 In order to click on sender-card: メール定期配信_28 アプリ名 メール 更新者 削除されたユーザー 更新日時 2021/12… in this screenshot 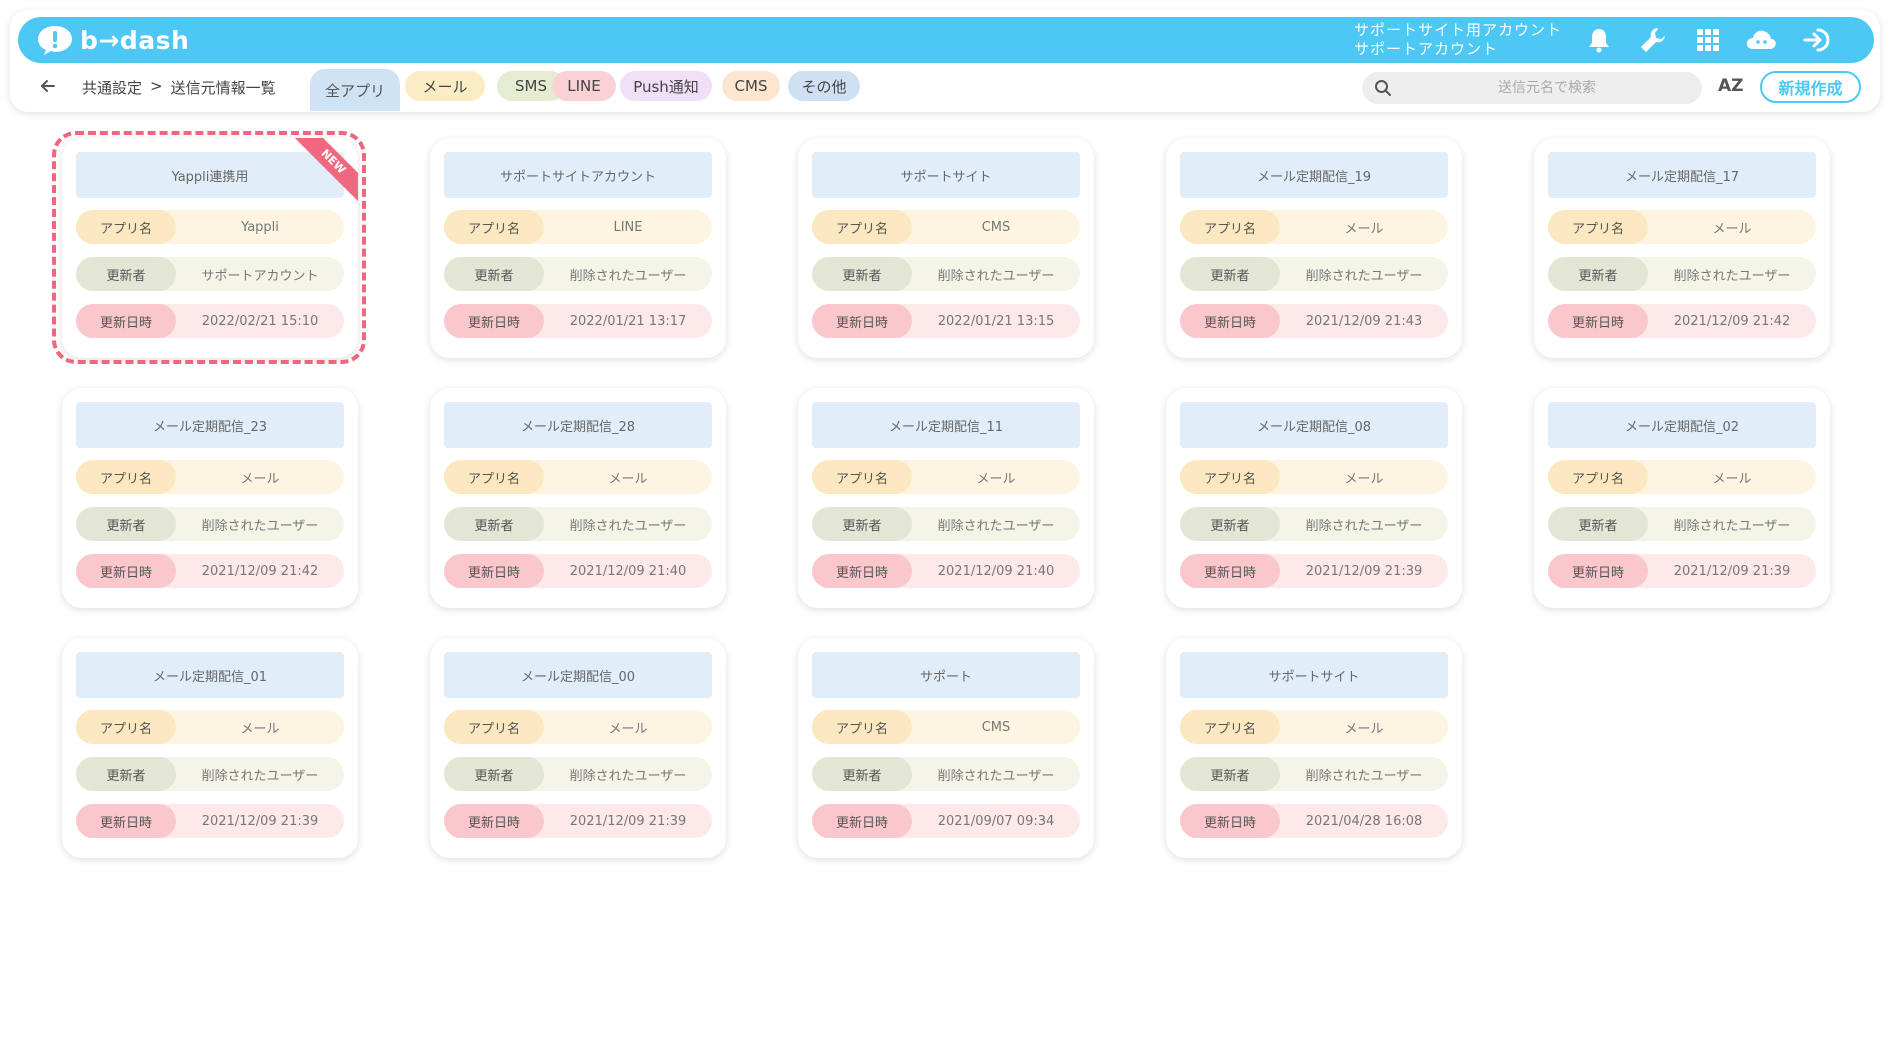, I will do `click(578, 498)`.